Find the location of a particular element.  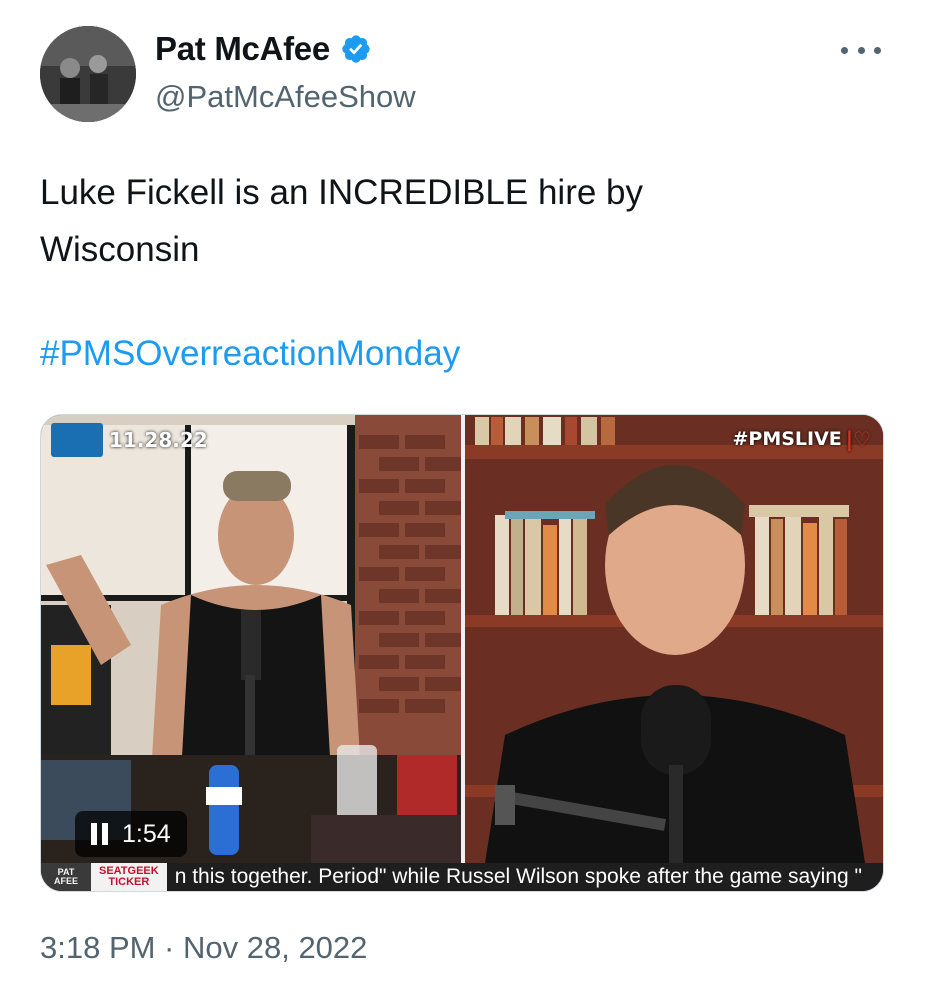

playback-control: 1:54 is located at coordinates (131, 834).